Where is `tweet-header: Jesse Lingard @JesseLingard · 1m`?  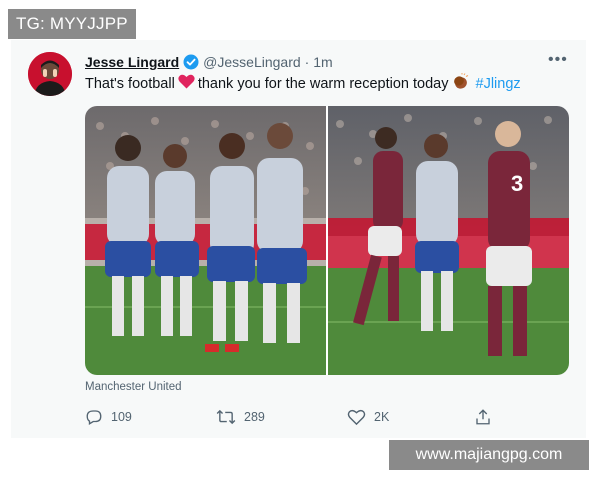
tweet-header: Jesse Lingard @JesseLingard · 1m is located at coordinates (209, 62).